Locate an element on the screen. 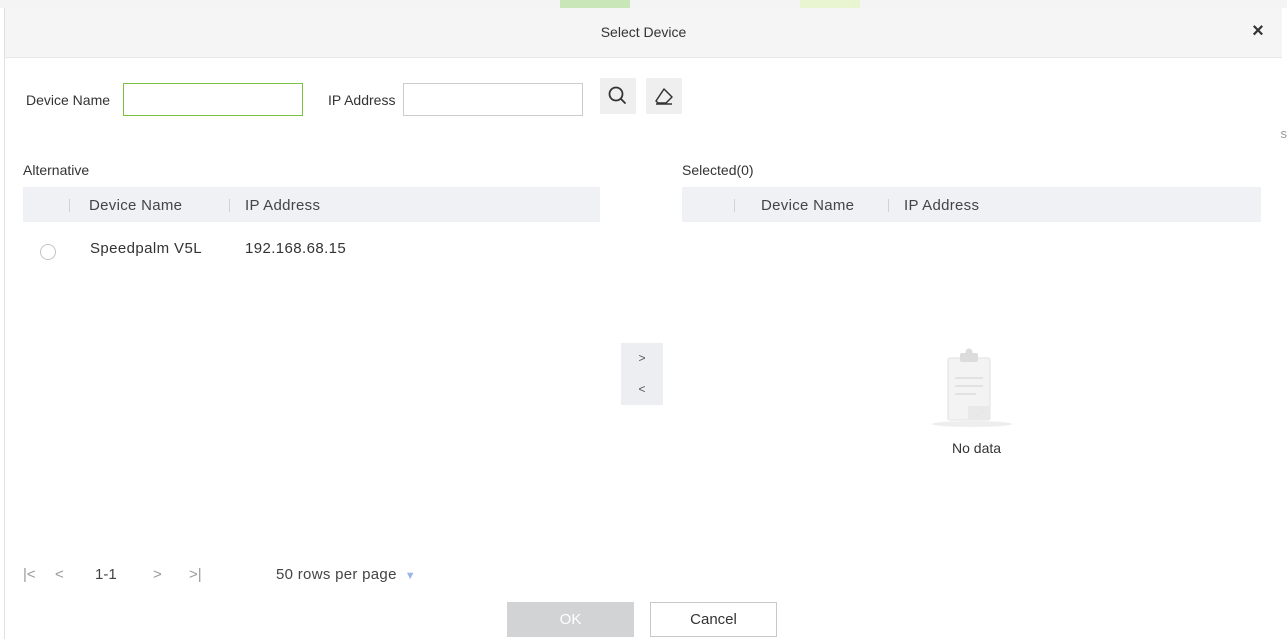 This screenshot has height=639, width=1287. ok-button: OK is located at coordinates (570, 619).